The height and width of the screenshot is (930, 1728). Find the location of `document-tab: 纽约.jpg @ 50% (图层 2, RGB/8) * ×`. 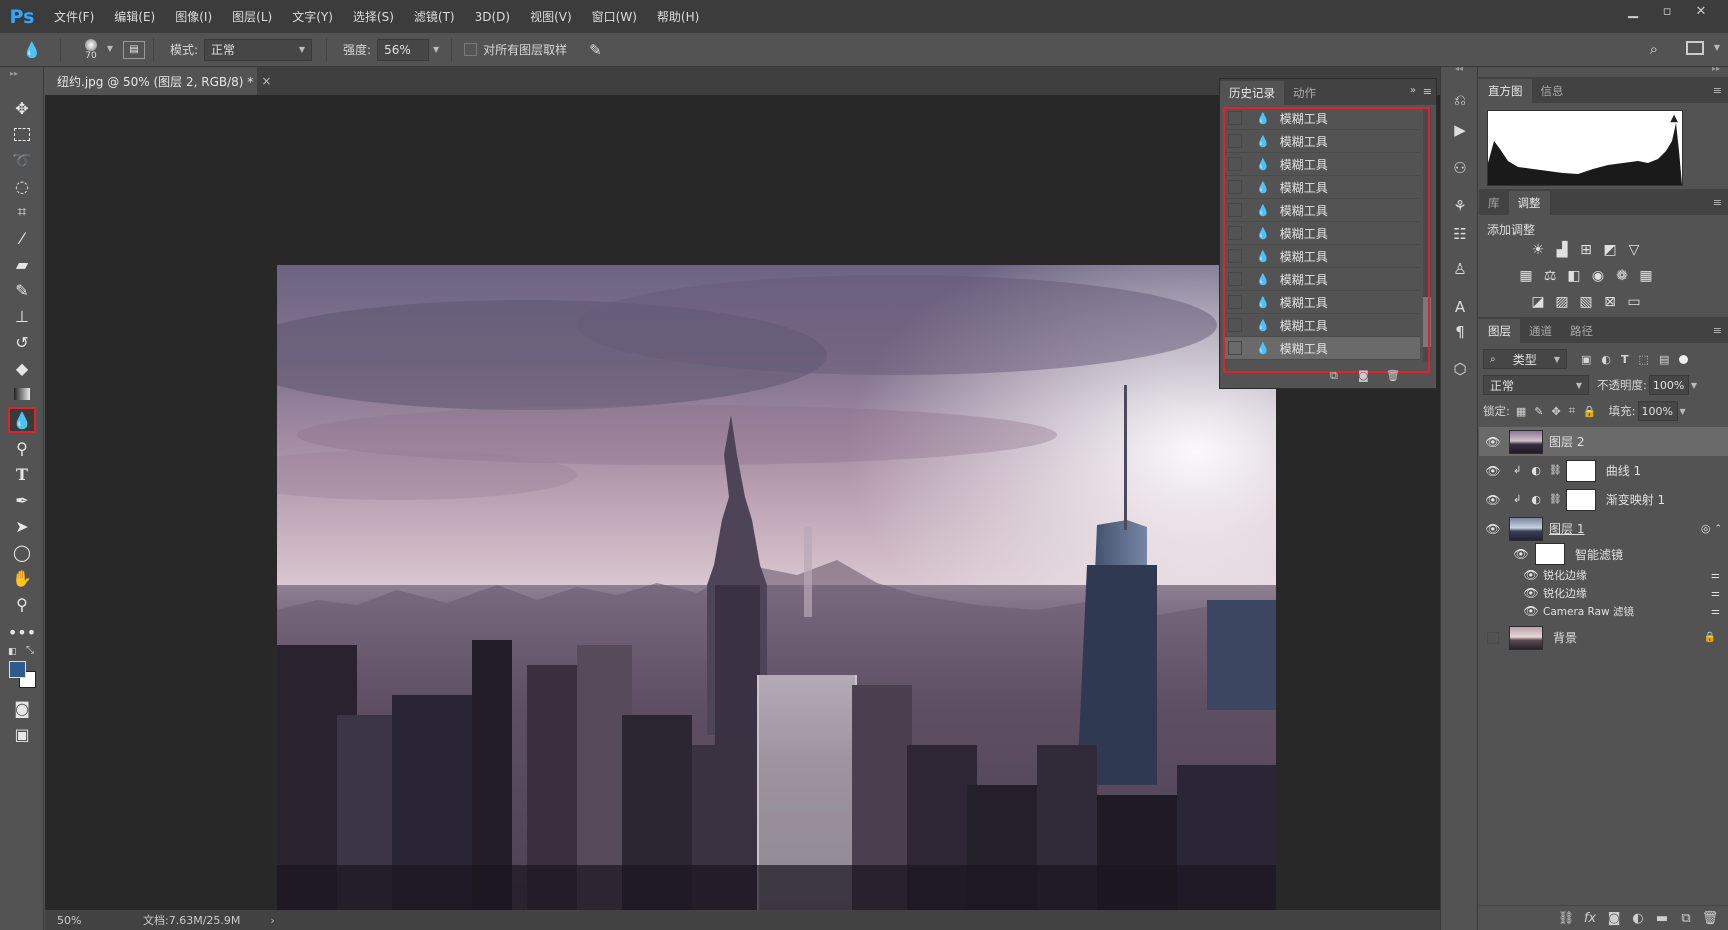

document-tab: 纽约.jpg @ 50% (图层 2, RGB/8) * × is located at coordinates (158, 81).